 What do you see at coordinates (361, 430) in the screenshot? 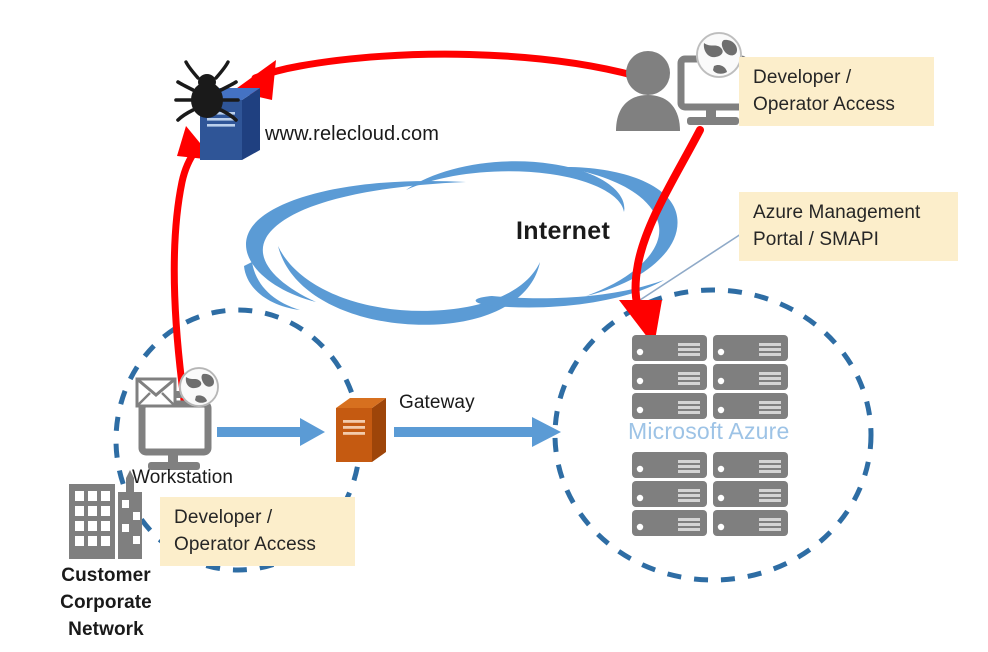
I see `gateway-server-icon` at bounding box center [361, 430].